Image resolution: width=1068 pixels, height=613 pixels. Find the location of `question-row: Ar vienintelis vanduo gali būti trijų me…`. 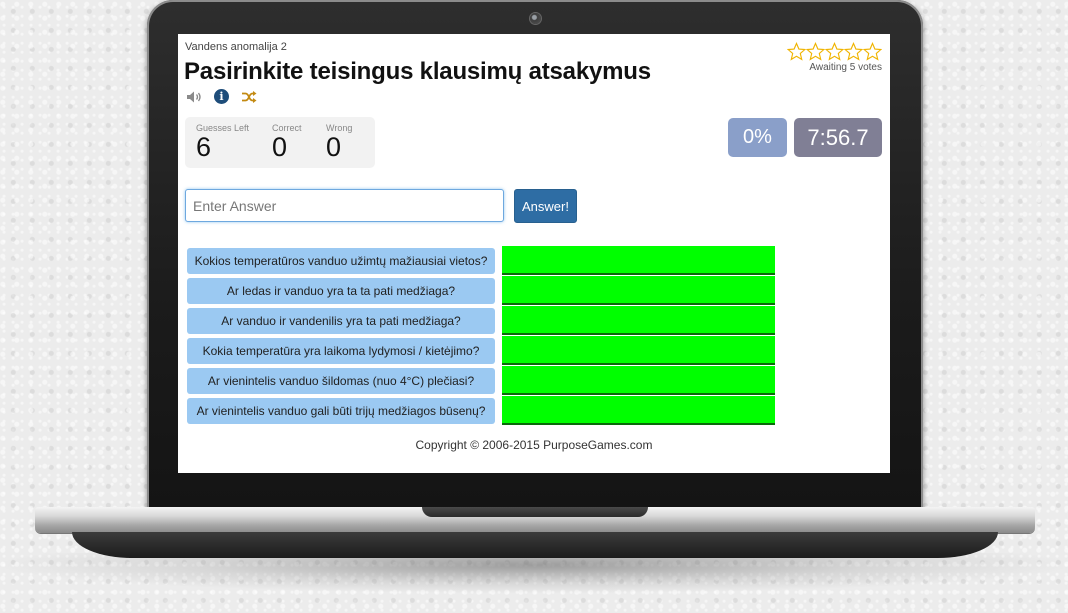

question-row: Ar vienintelis vanduo gali būti trijų me… is located at coordinates (482, 411).